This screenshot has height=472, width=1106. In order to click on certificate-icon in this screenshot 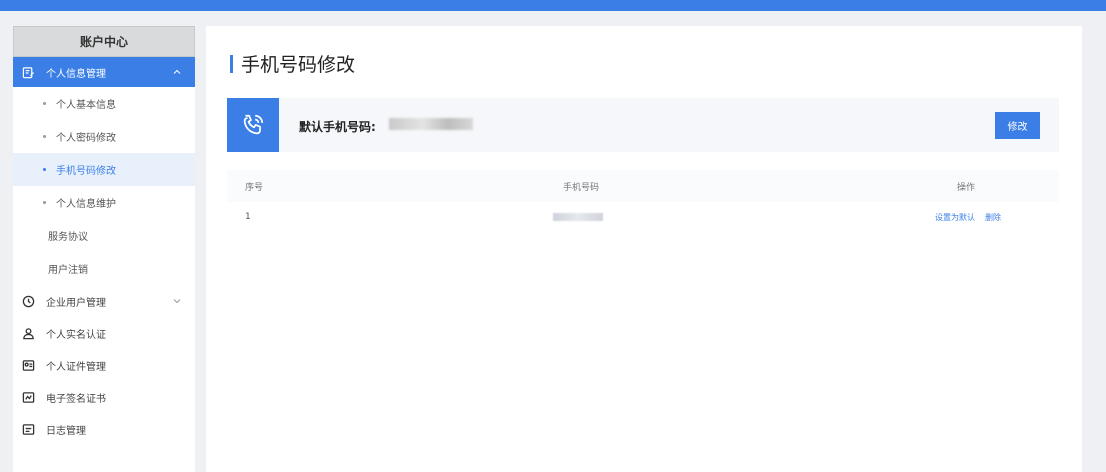, I will do `click(28, 397)`.